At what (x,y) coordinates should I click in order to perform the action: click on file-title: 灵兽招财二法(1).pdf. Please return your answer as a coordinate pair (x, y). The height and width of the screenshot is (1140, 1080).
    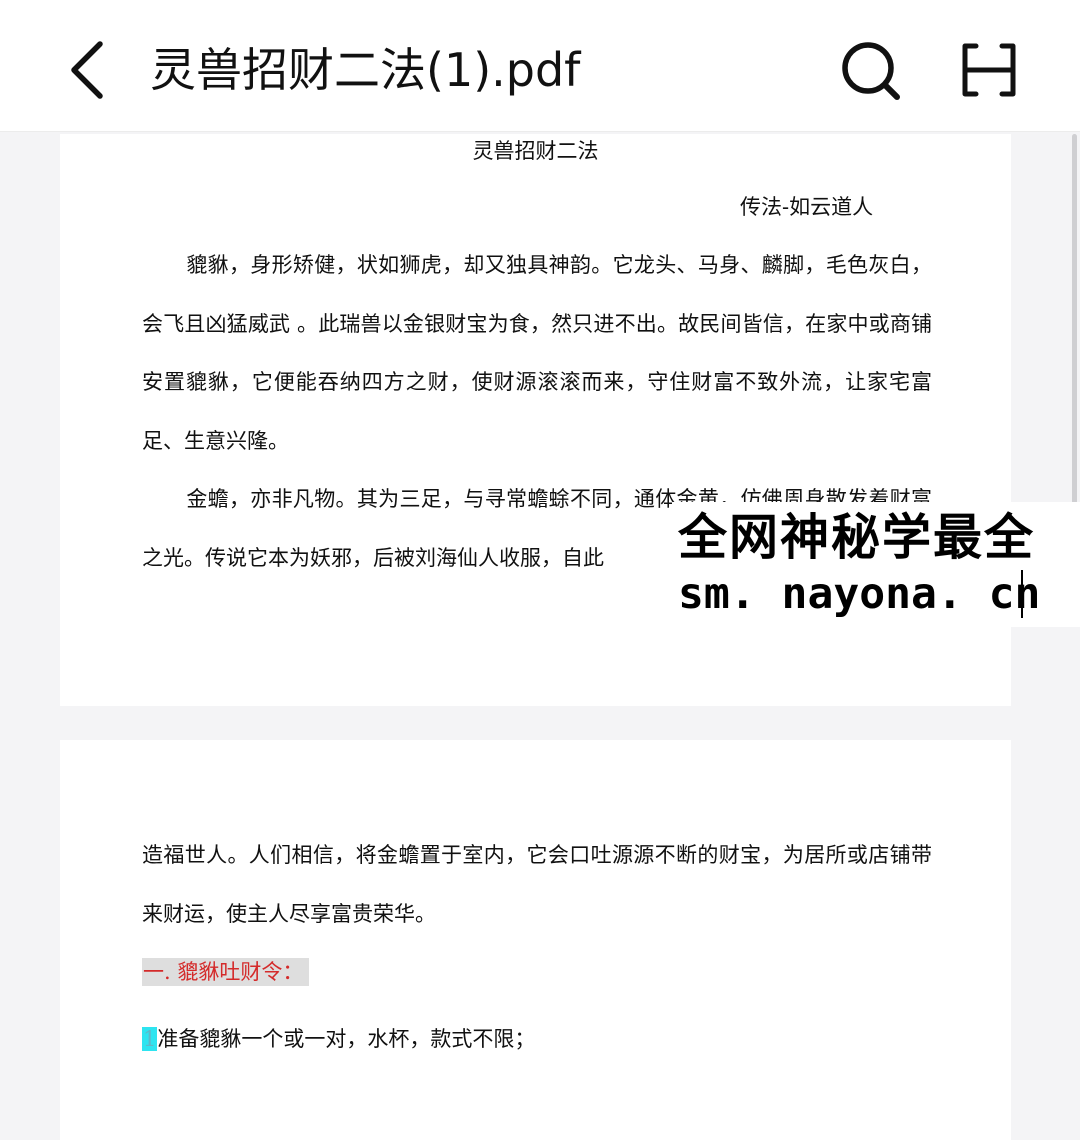
    Looking at the image, I should click on (365, 70).